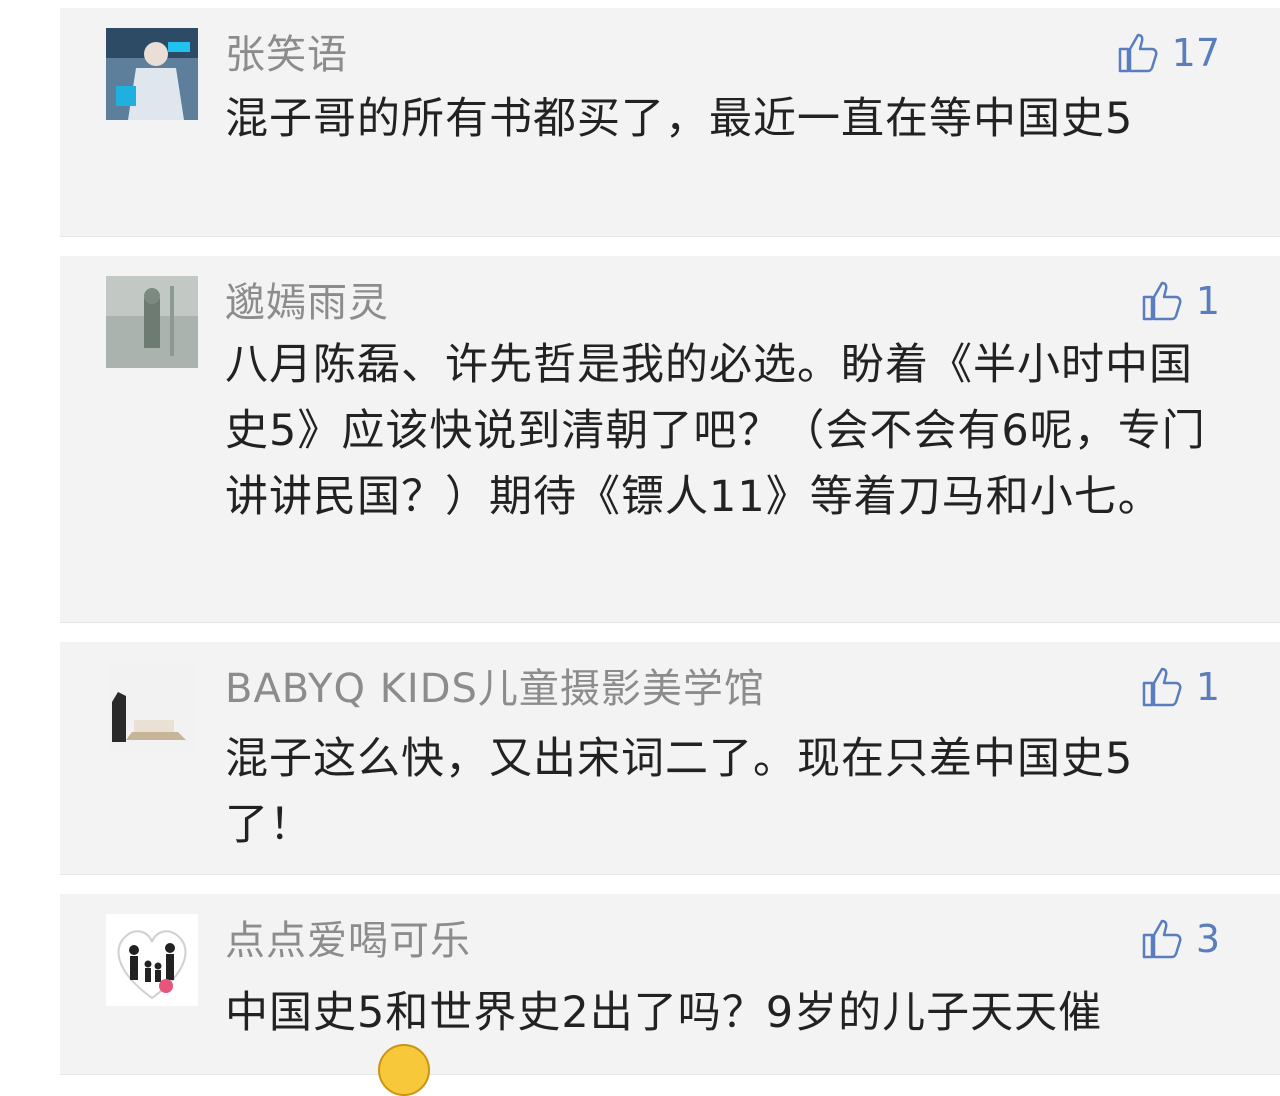 Image resolution: width=1280 pixels, height=1096 pixels. Describe the element at coordinates (679, 792) in the screenshot. I see `comment-text: 混子这么快，又出宋词二了。现在只差中国史5了！` at that location.